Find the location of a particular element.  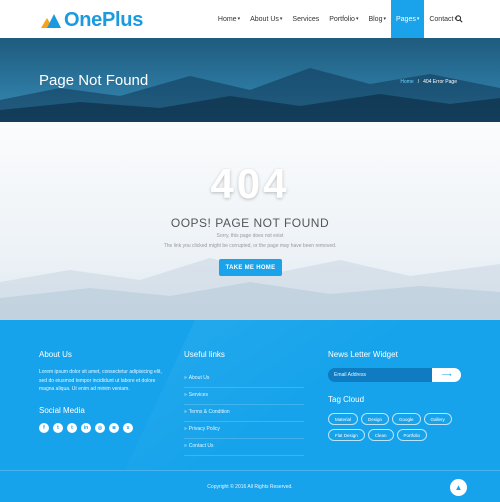

footer-divider is located at coordinates (250, 470).